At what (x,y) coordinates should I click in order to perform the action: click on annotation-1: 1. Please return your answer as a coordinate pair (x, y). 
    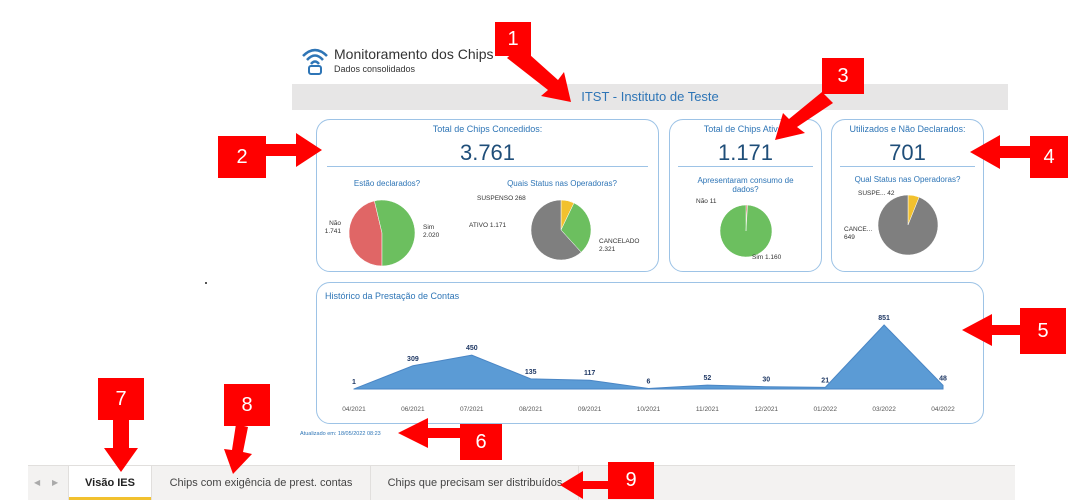
    Looking at the image, I should click on (513, 39).